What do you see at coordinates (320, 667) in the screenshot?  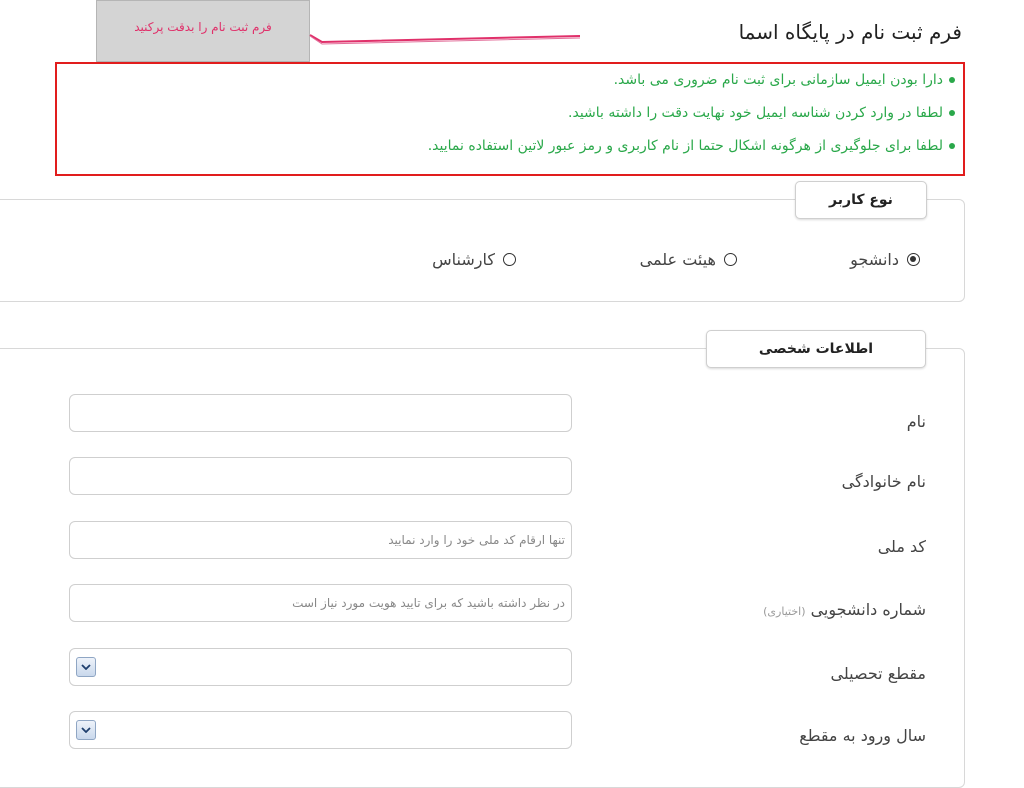 I see `degree-select` at bounding box center [320, 667].